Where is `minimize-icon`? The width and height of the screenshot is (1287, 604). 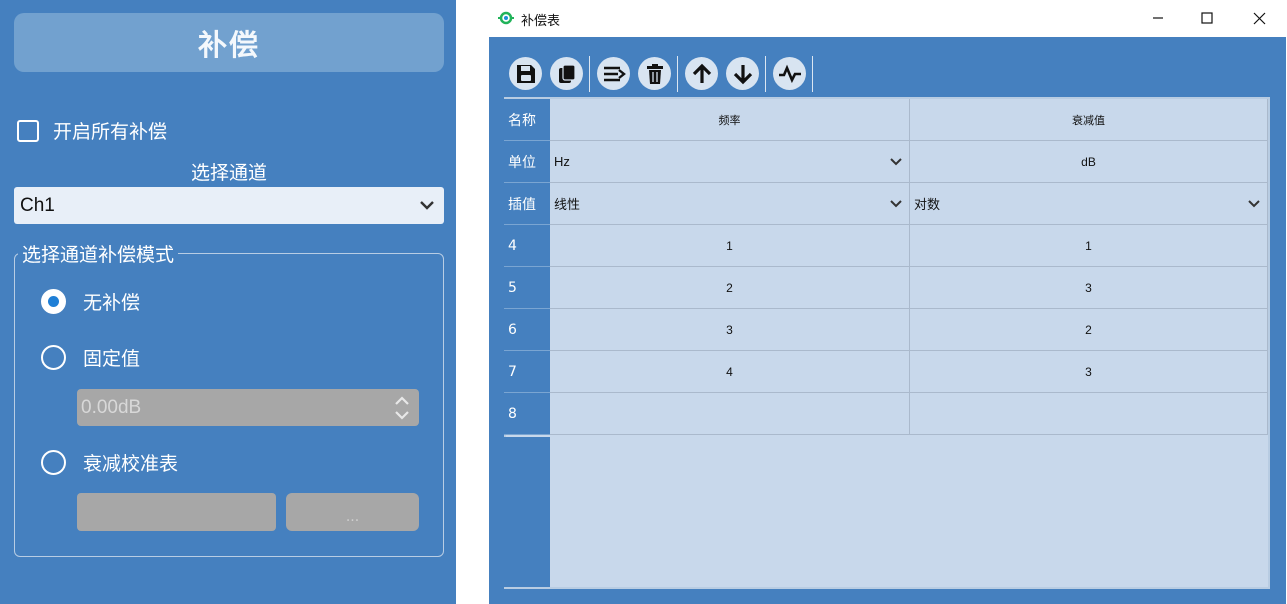 minimize-icon is located at coordinates (1158, 18).